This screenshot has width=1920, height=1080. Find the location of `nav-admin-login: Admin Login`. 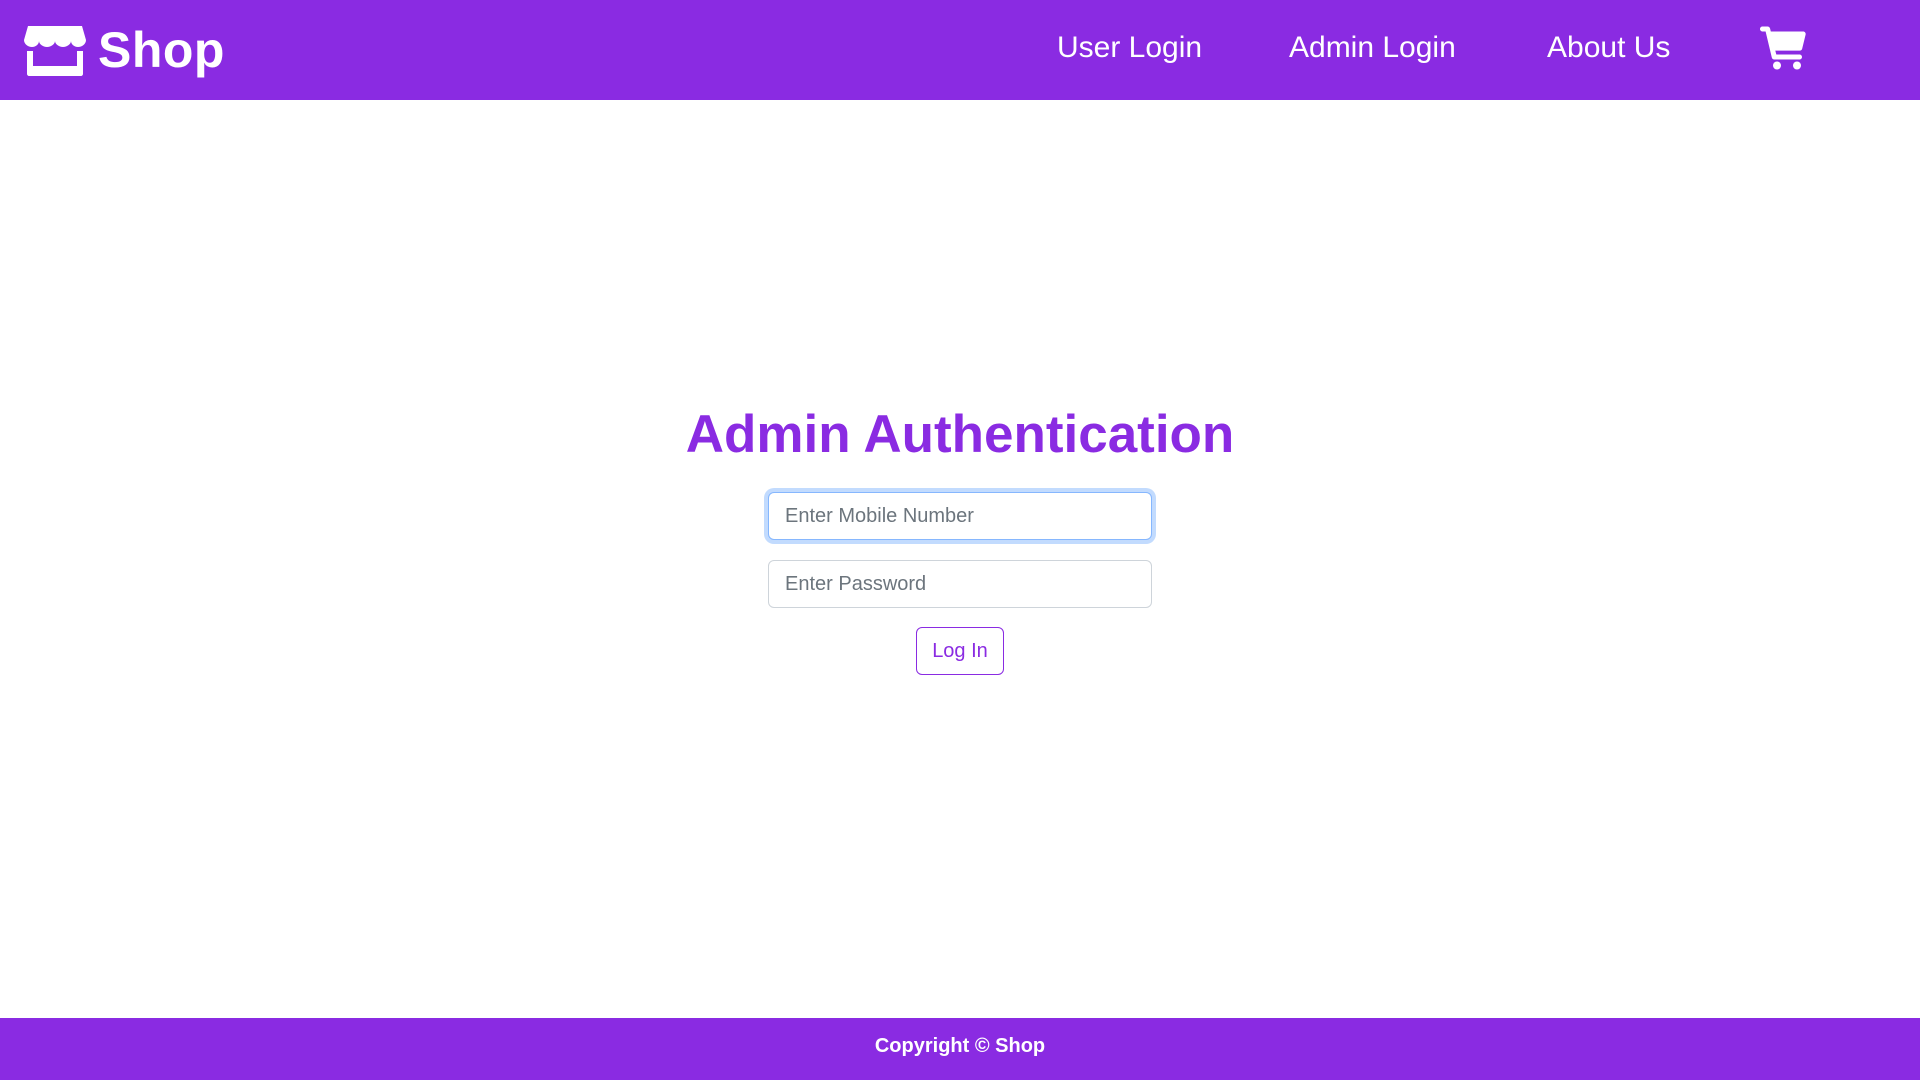

nav-admin-login: Admin Login is located at coordinates (1372, 50).